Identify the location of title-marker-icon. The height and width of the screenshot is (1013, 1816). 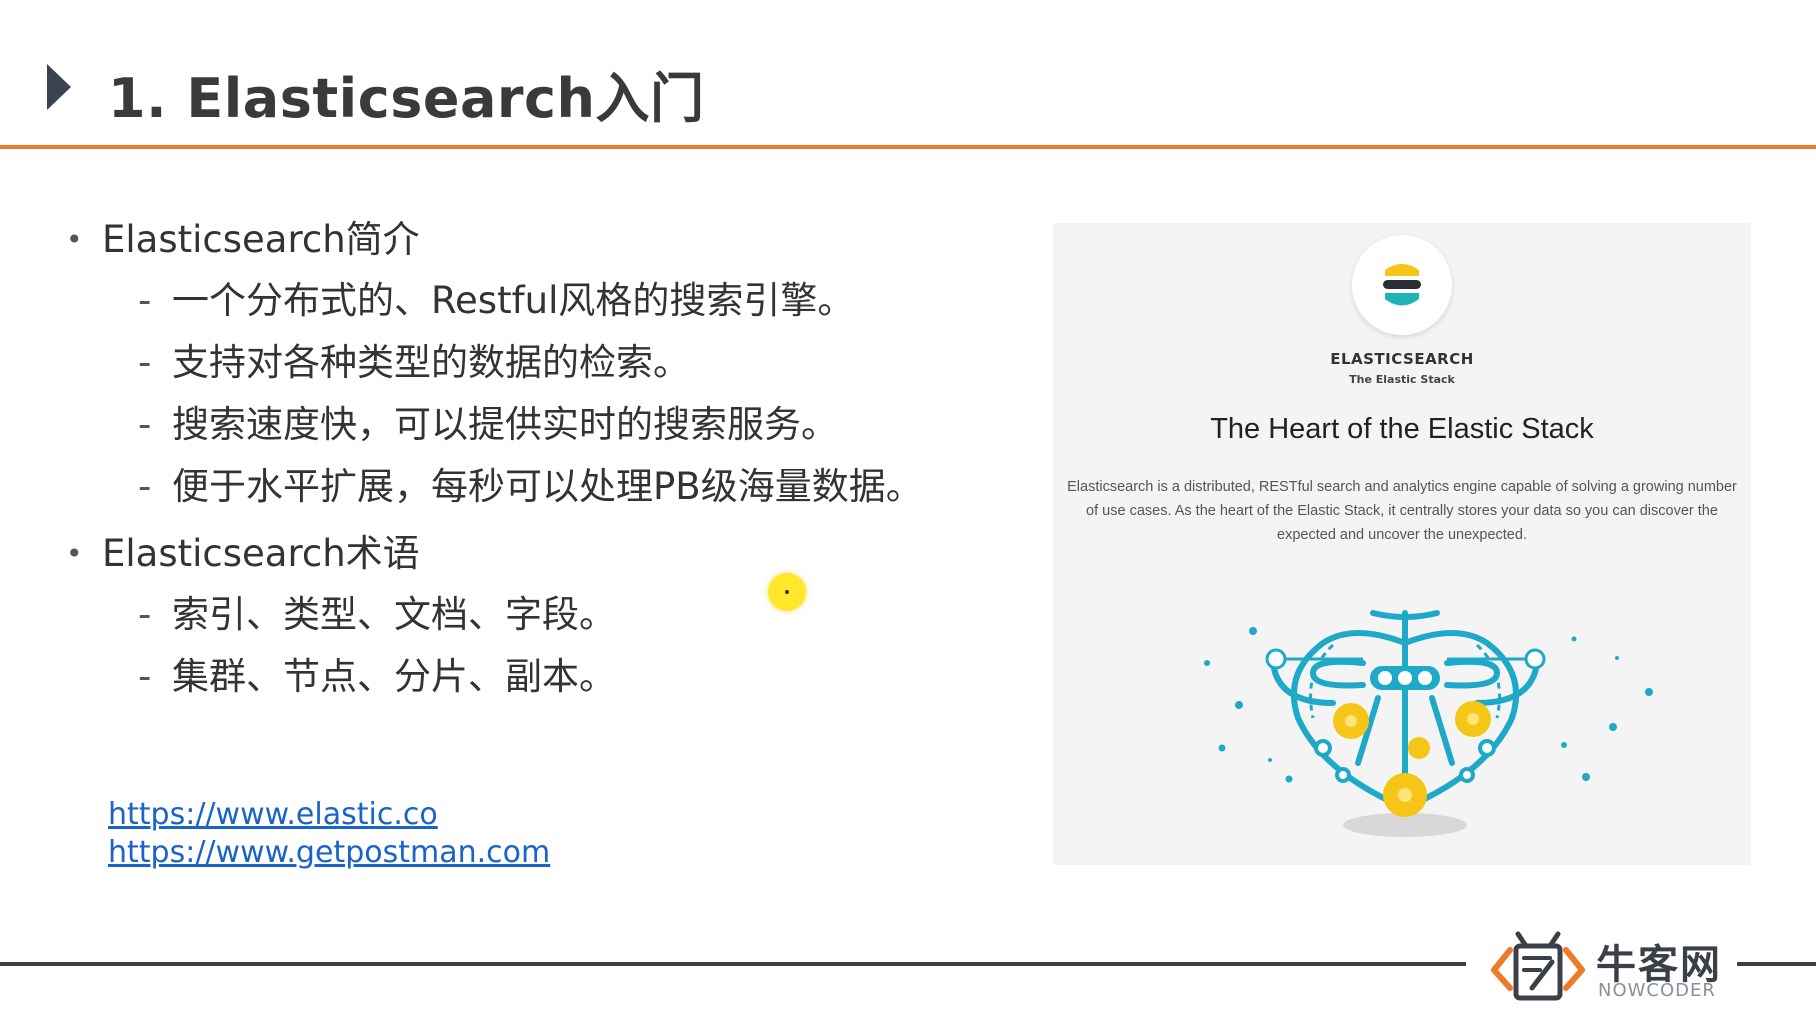
(59, 87).